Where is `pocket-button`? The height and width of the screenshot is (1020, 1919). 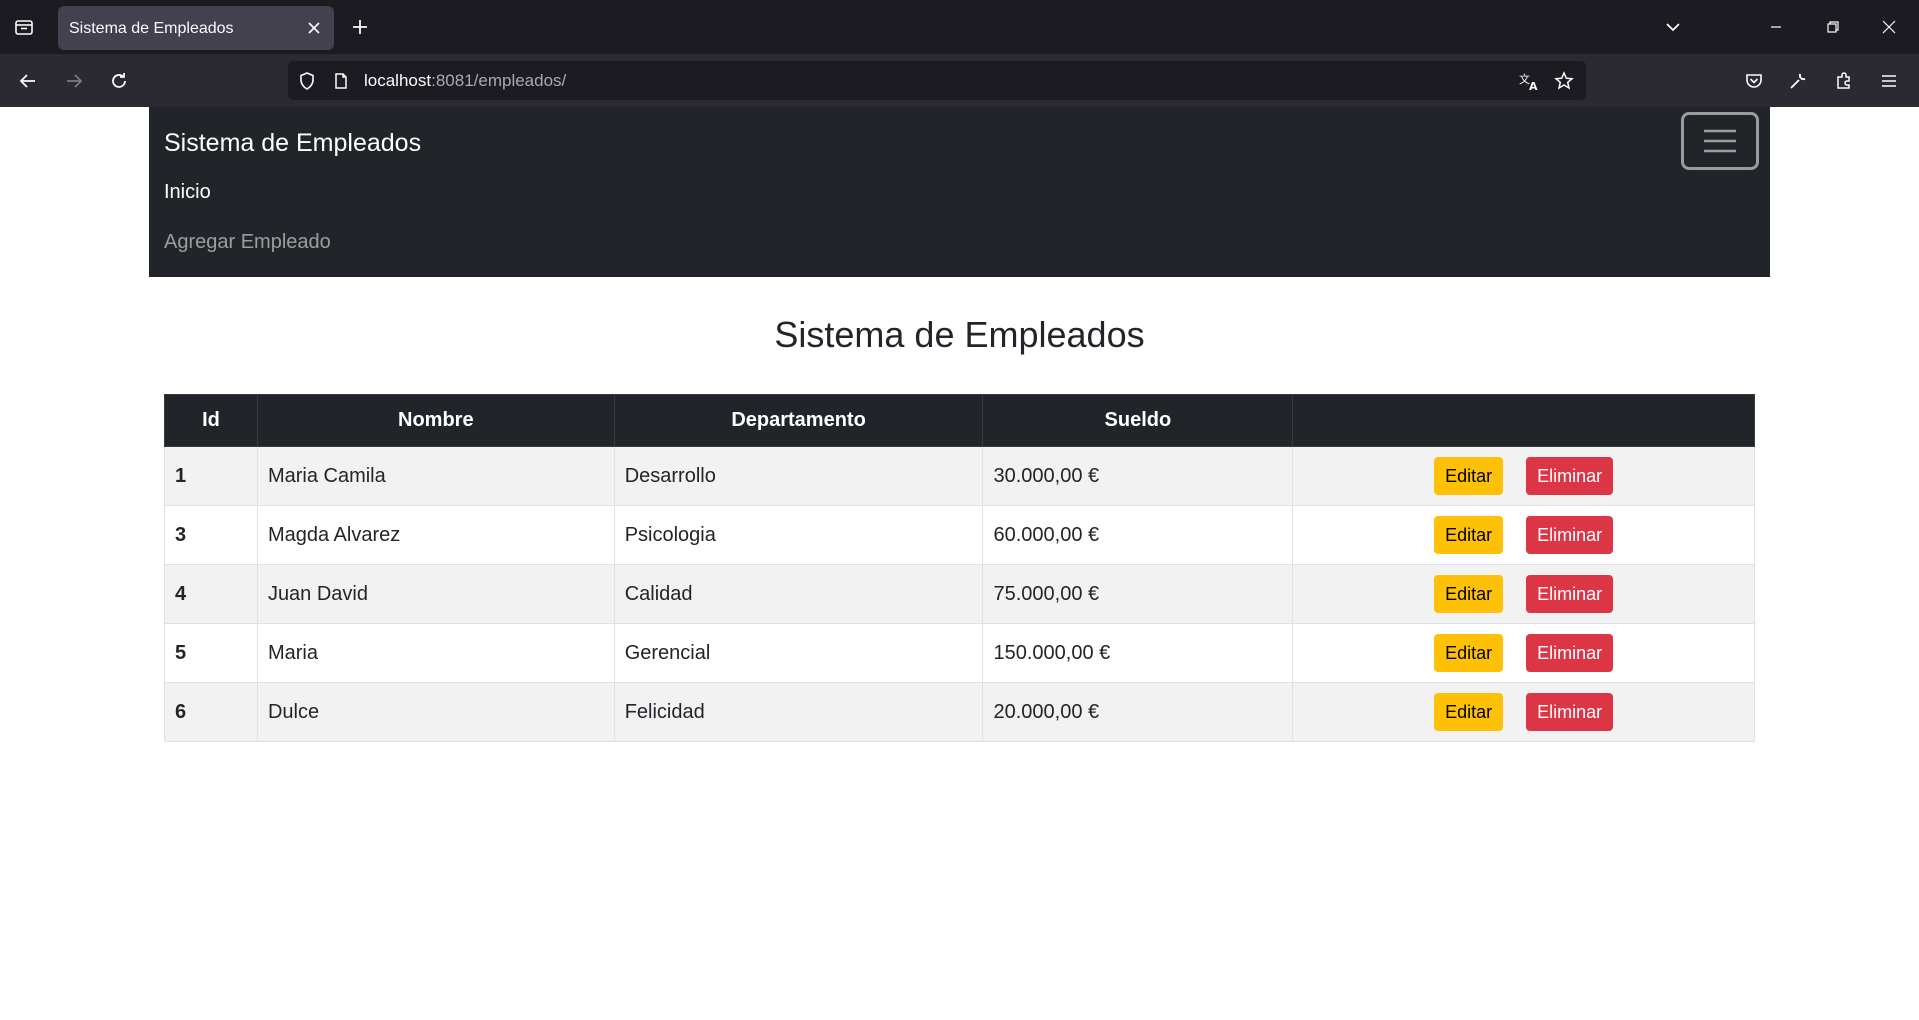
pocket-button is located at coordinates (1754, 81).